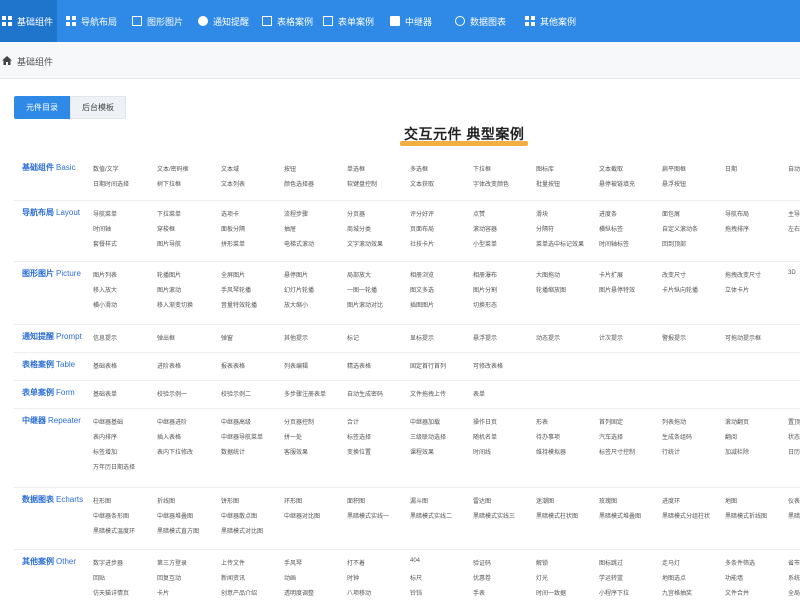  What do you see at coordinates (431, 515) in the screenshot?
I see `catalog-link: 黑暗模式实线二` at bounding box center [431, 515].